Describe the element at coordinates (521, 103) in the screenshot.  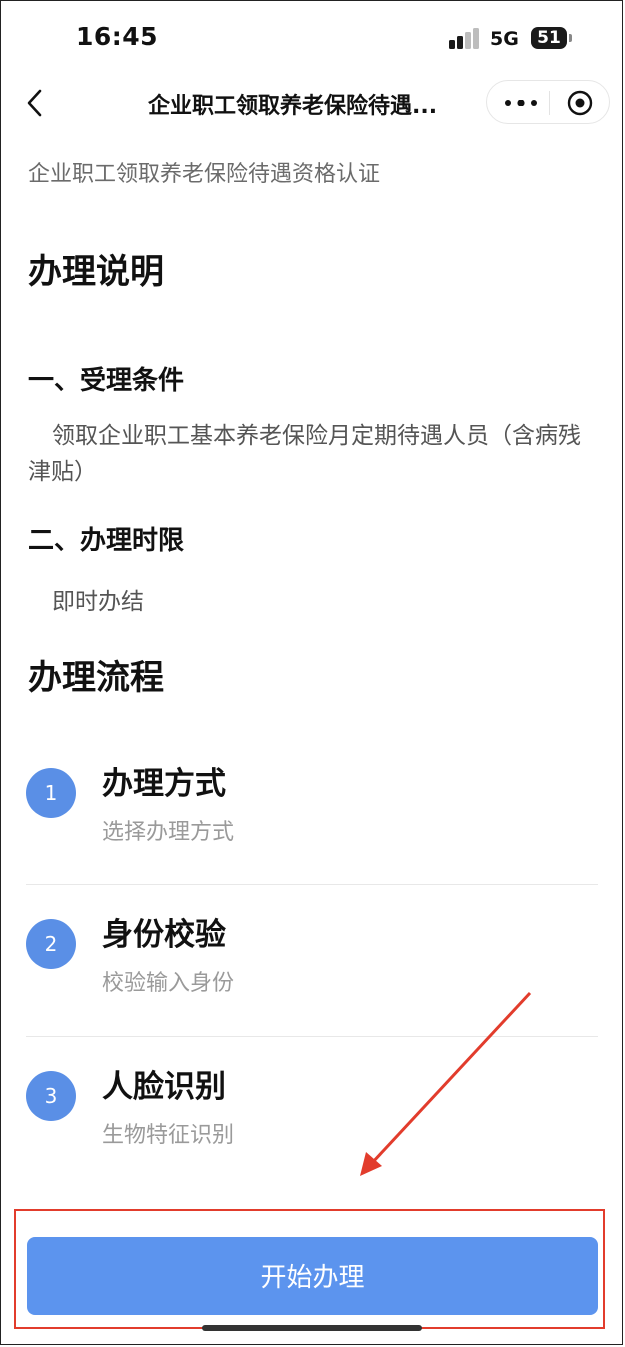
I see `more-icon` at that location.